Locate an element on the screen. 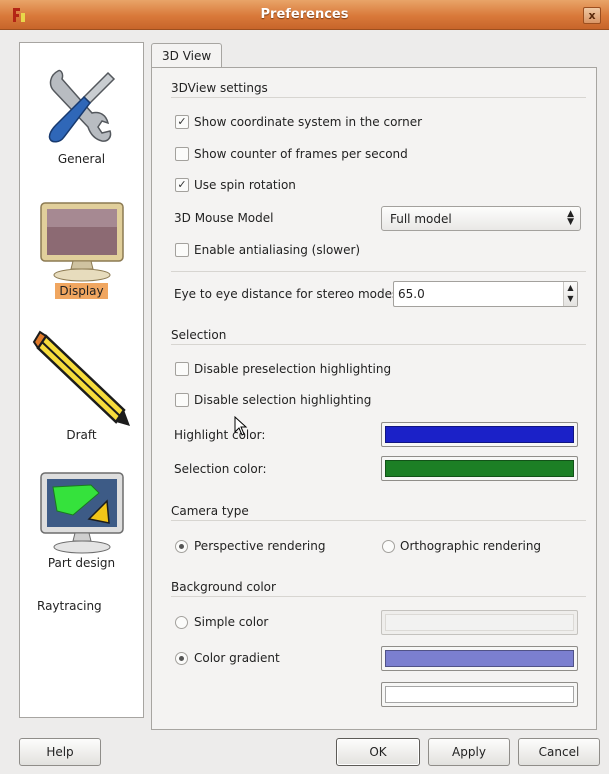 This screenshot has width=609, height=774. sidebar-item-label: General is located at coordinates (81, 159).